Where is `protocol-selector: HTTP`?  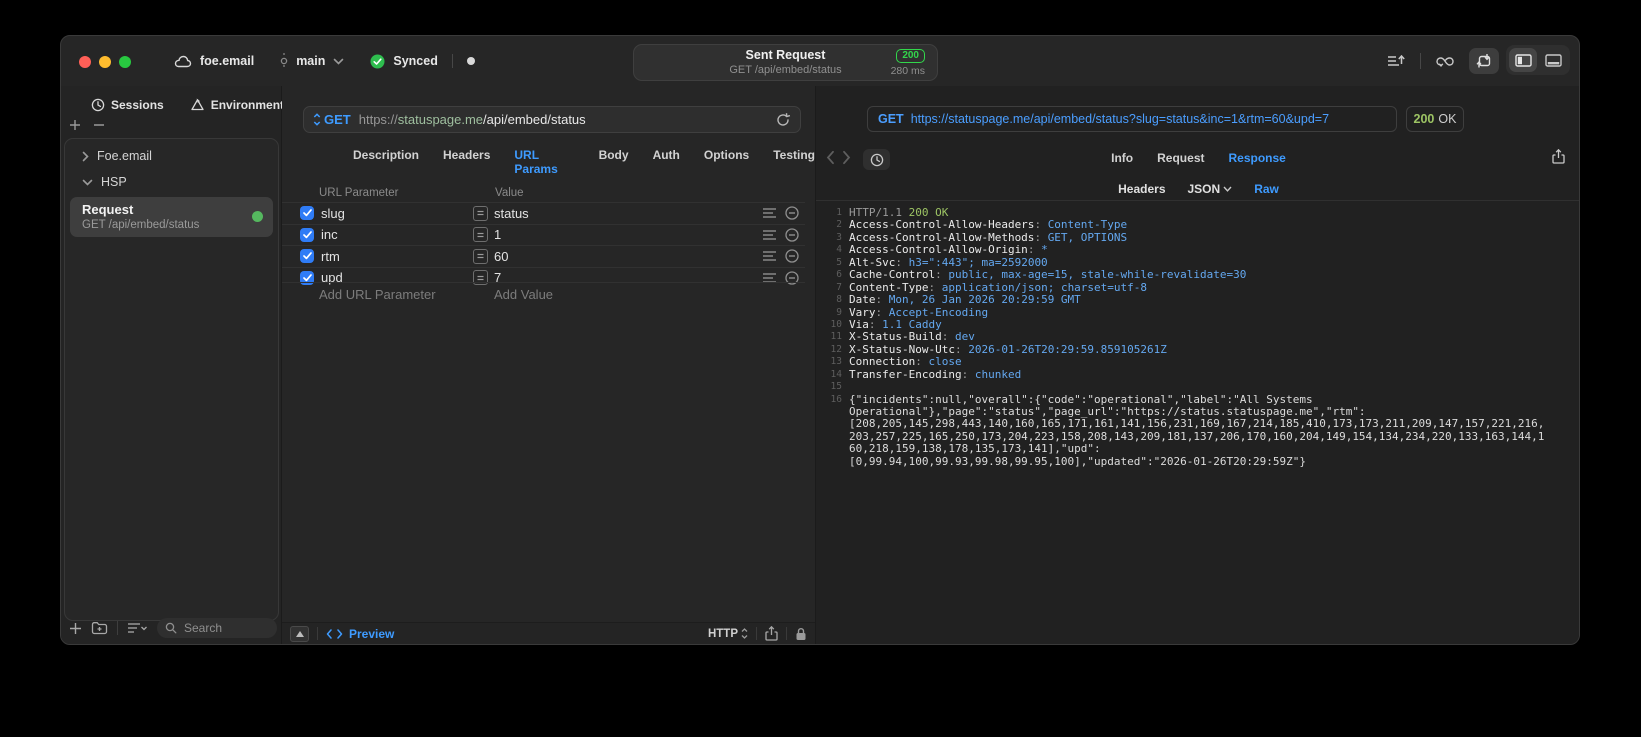
protocol-selector: HTTP is located at coordinates (728, 634).